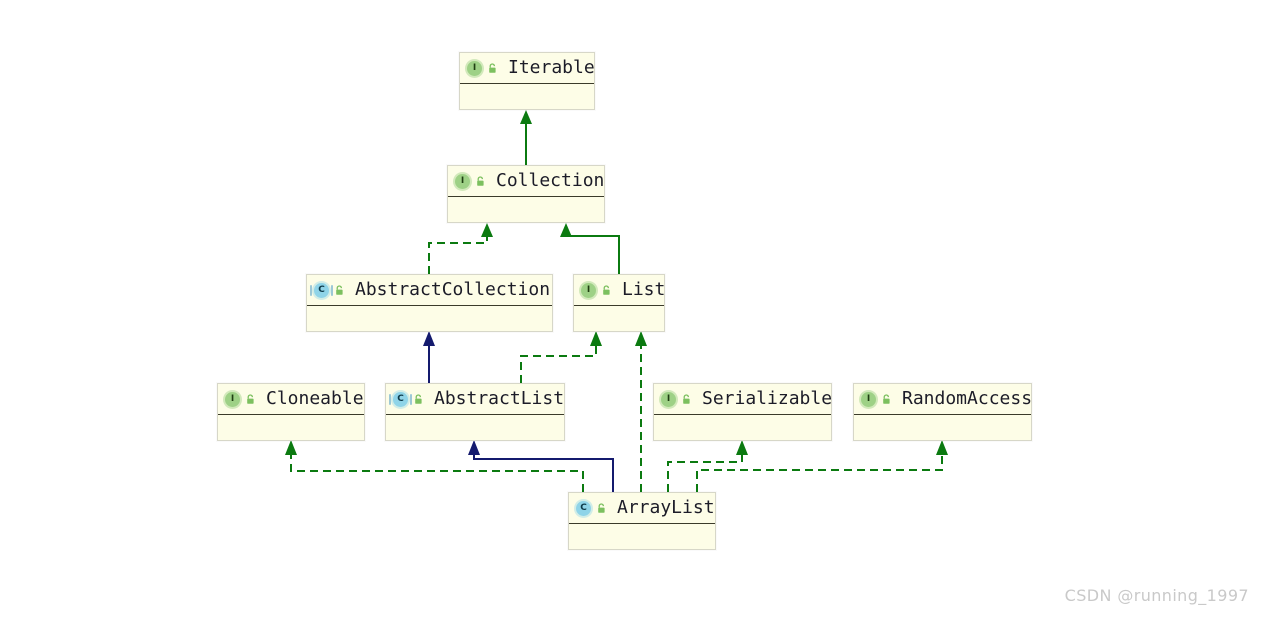 Image resolution: width=1265 pixels, height=617 pixels. Describe the element at coordinates (315, 398) in the screenshot. I see `node-title: Cloneable` at that location.